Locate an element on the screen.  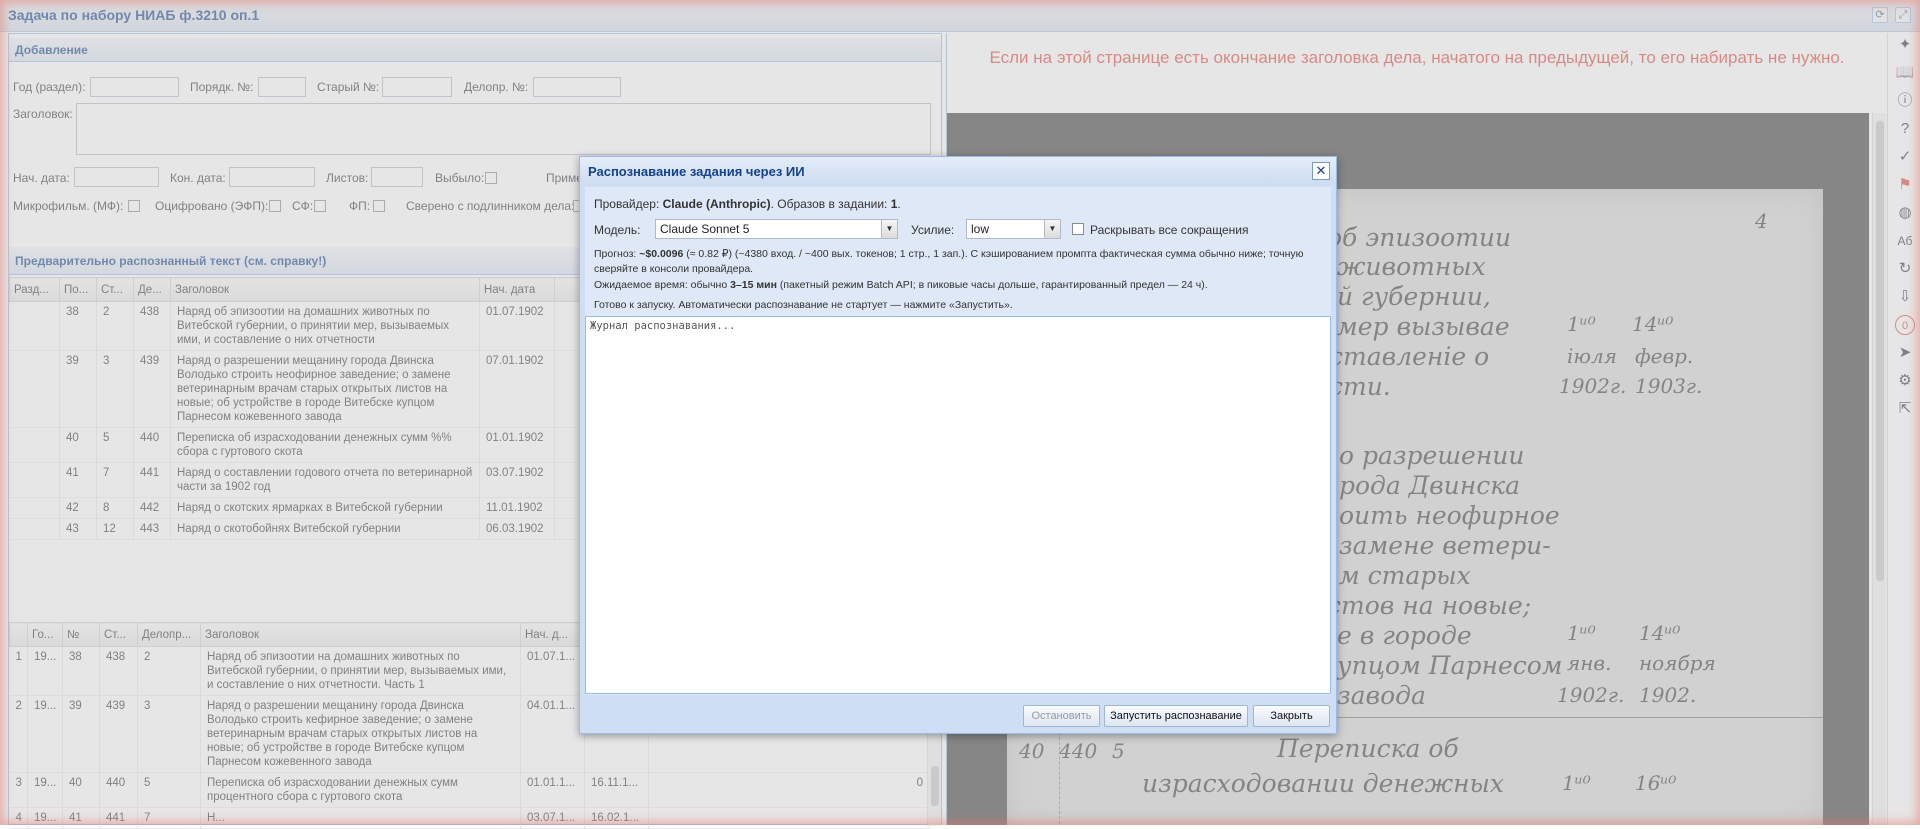
samples-label: . Образов в задании: is located at coordinates (830, 204).